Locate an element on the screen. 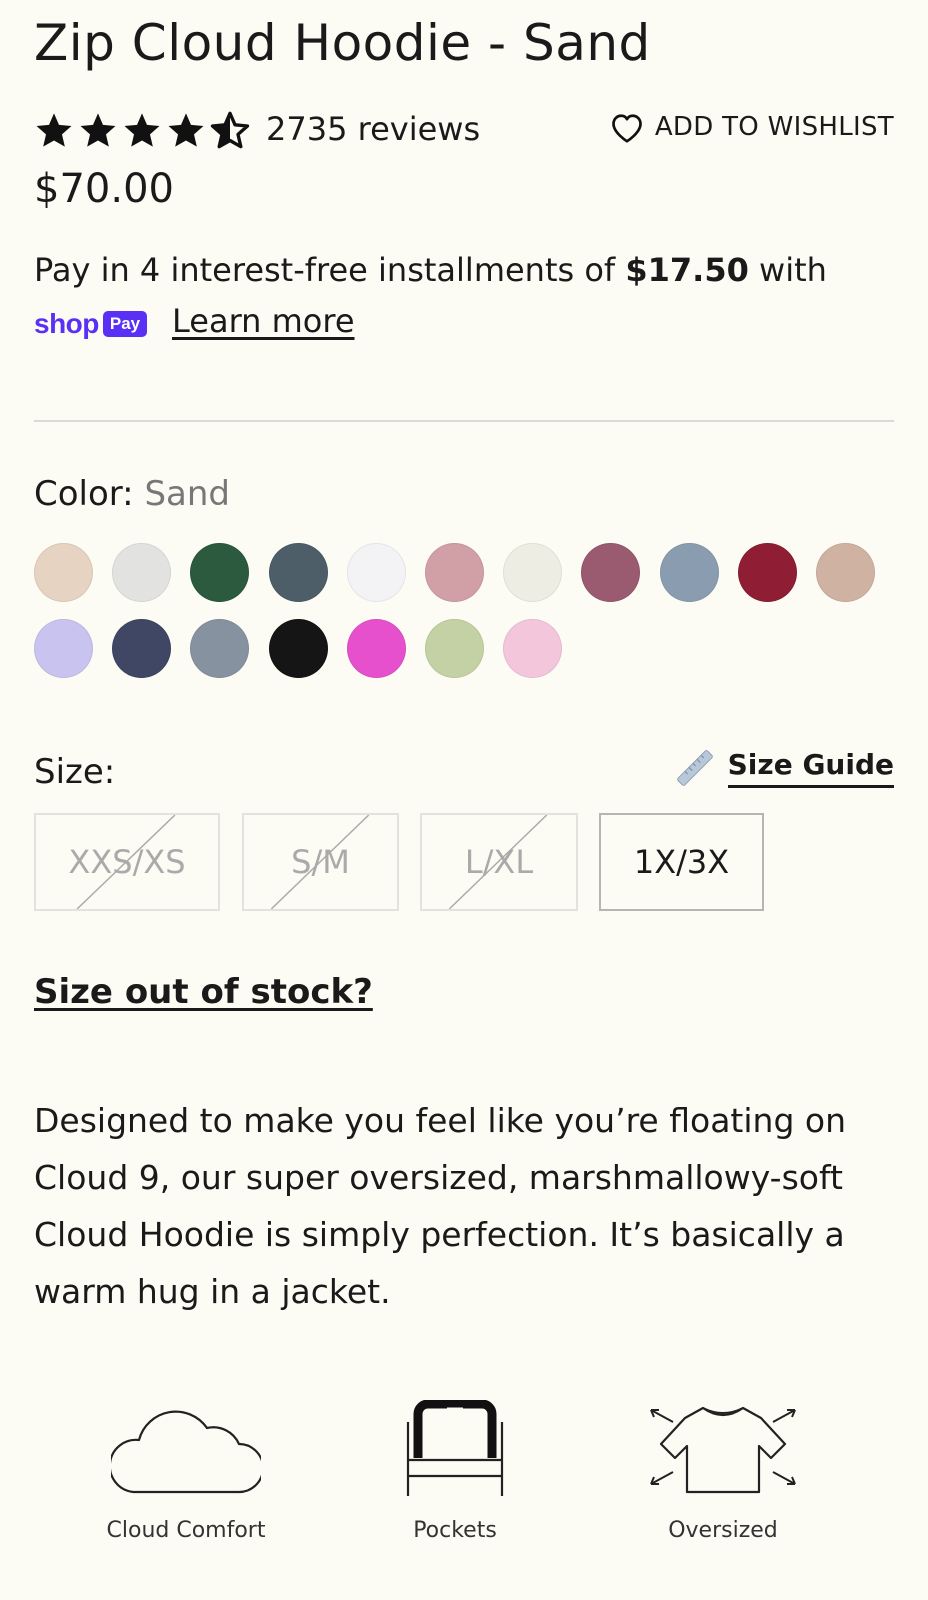  size-label: Size: is located at coordinates (75, 772).